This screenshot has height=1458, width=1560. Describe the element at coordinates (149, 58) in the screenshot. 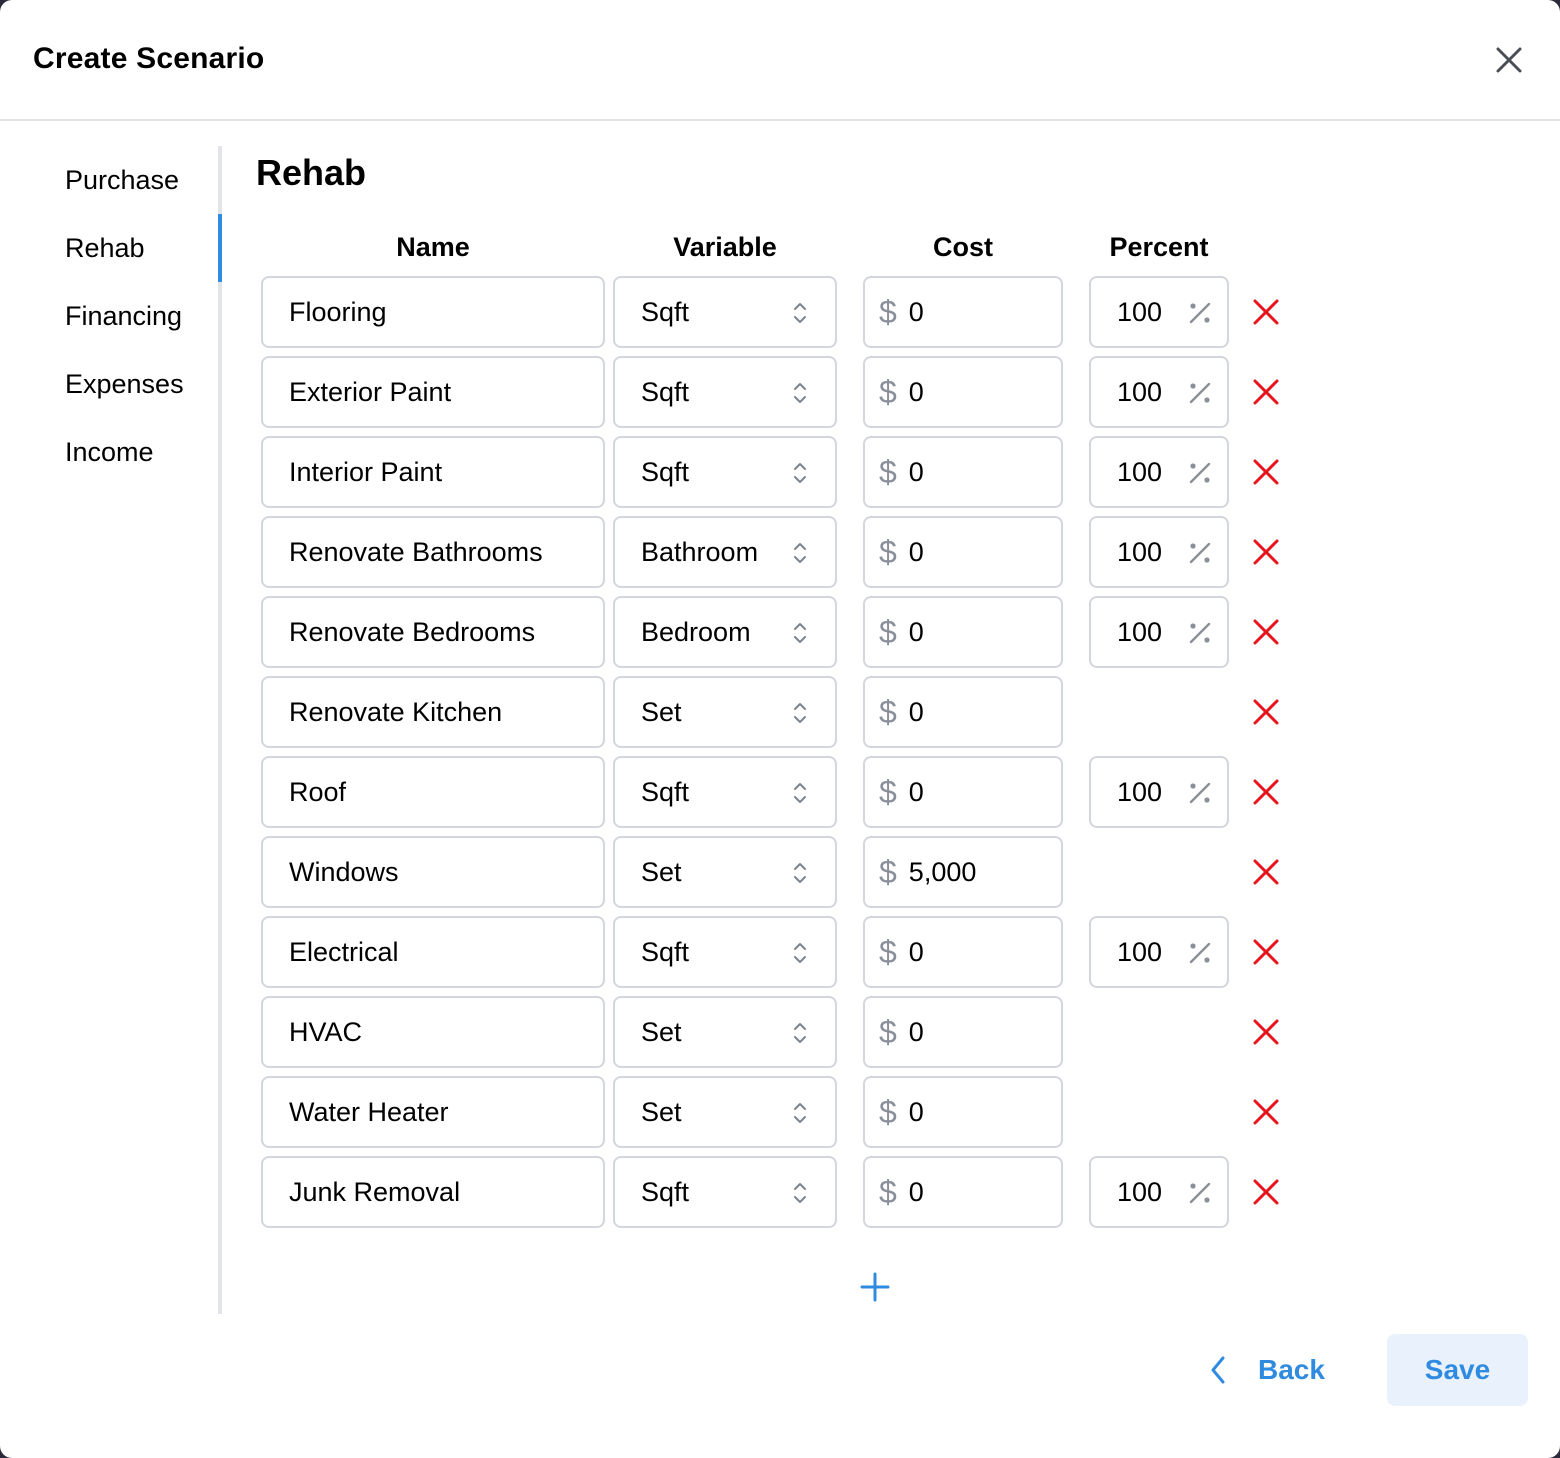

I see `dialog-title: Create Scenario` at that location.